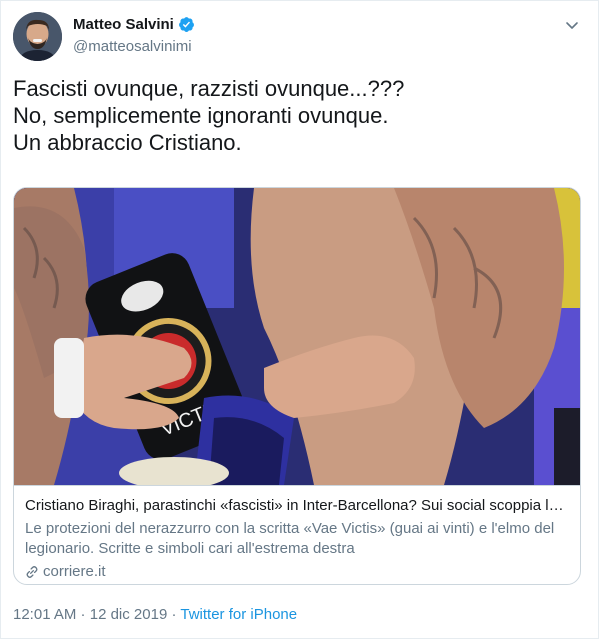 This screenshot has height=639, width=599. Describe the element at coordinates (186, 24) in the screenshot. I see `verified-badge-icon` at that location.